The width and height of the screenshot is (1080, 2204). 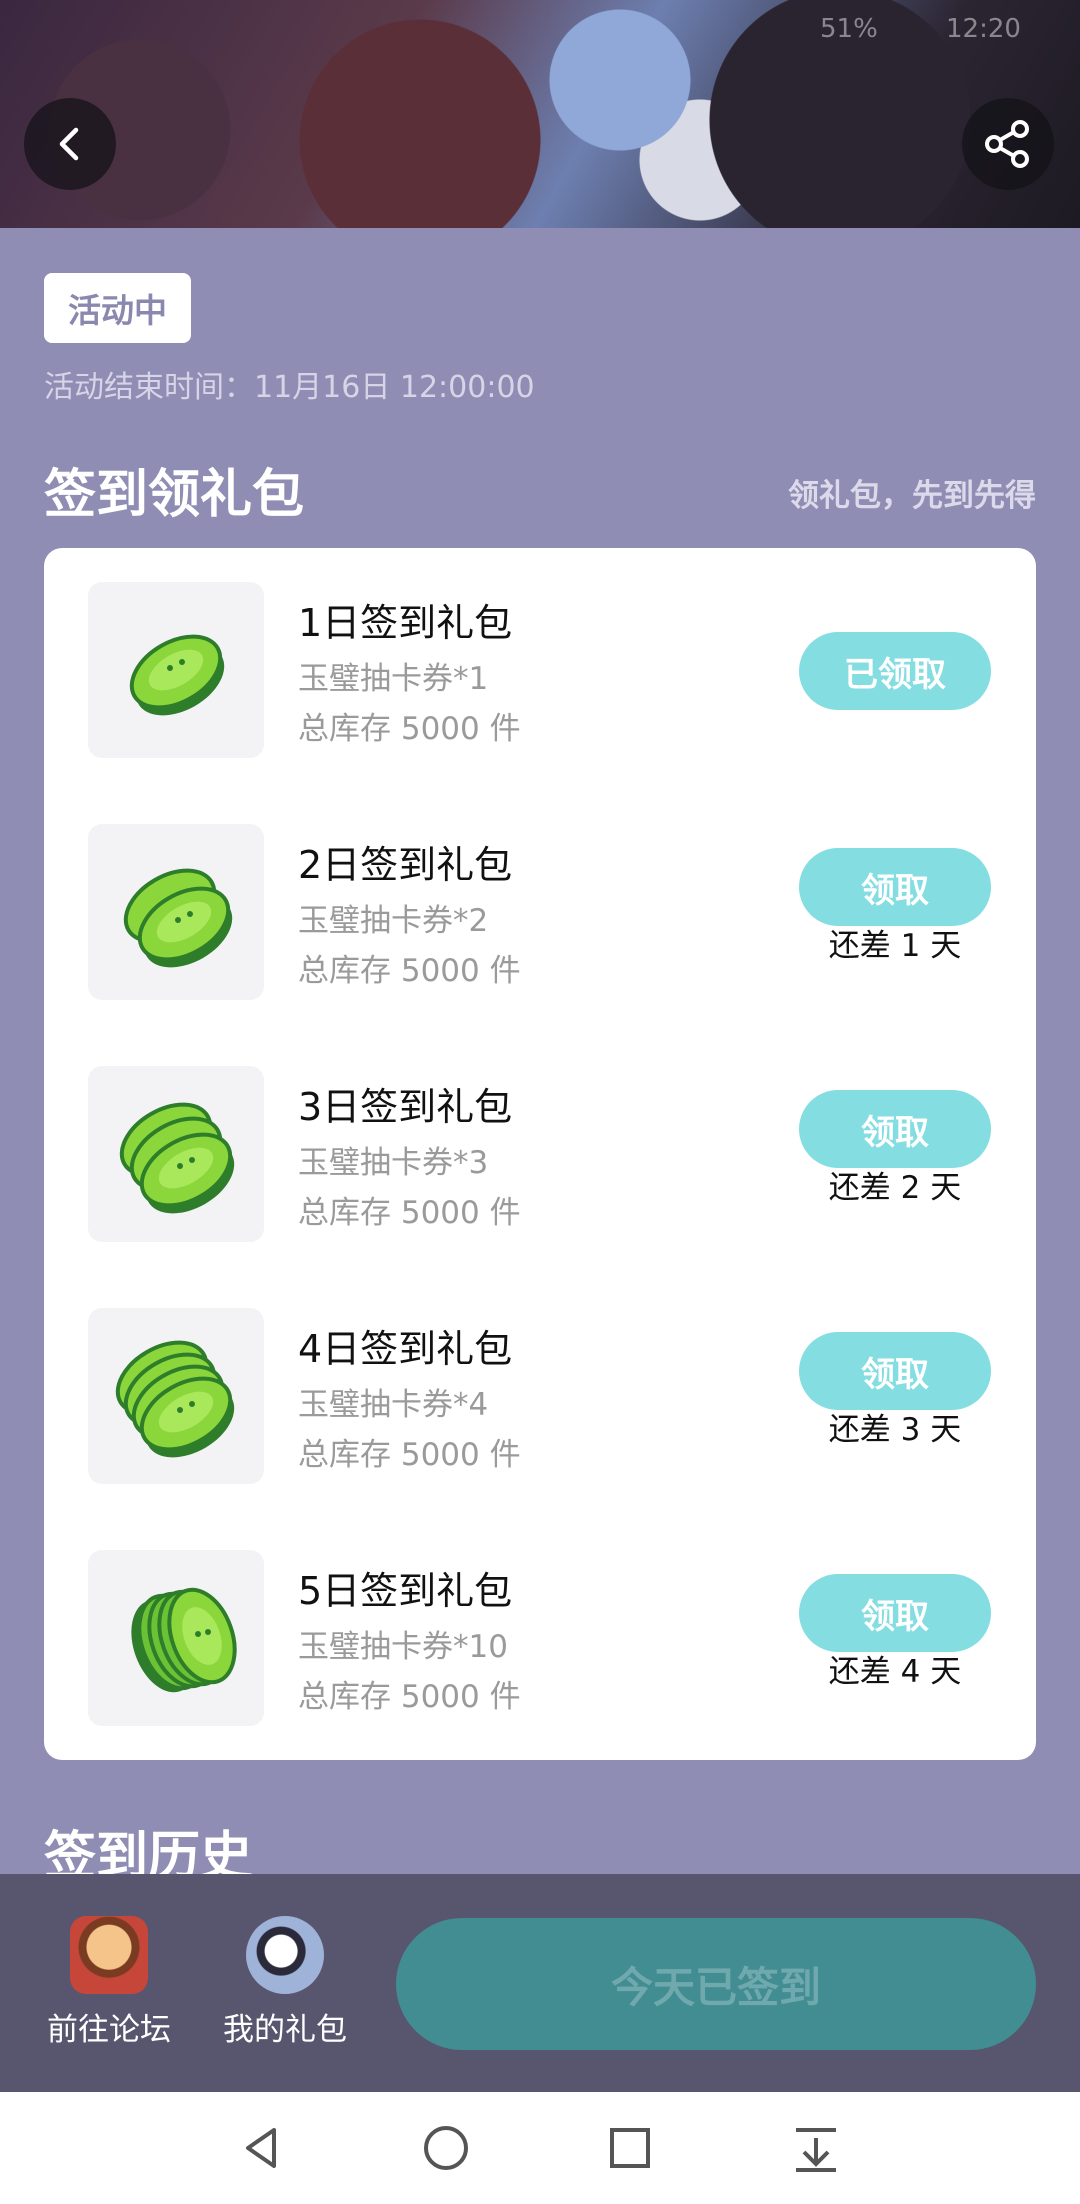 What do you see at coordinates (540, 2148) in the screenshot?
I see `system-nav-bar` at bounding box center [540, 2148].